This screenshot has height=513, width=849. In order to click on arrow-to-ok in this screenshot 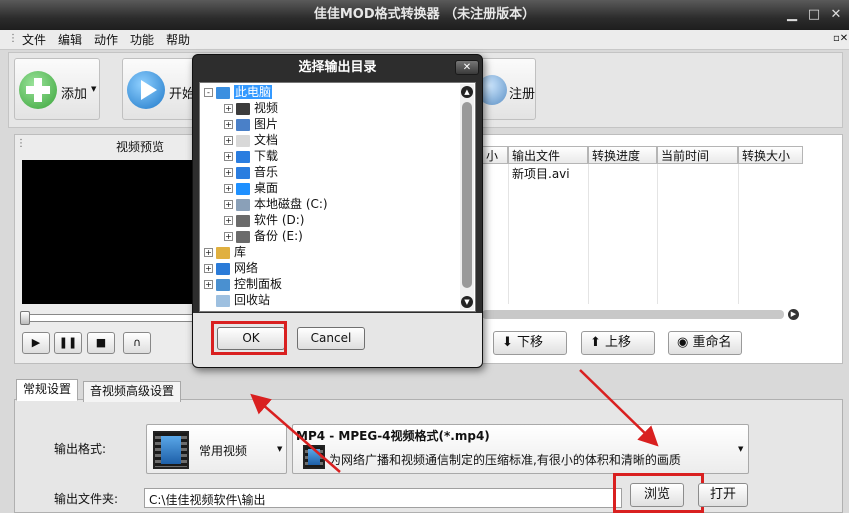, I will do `click(295, 433)`.